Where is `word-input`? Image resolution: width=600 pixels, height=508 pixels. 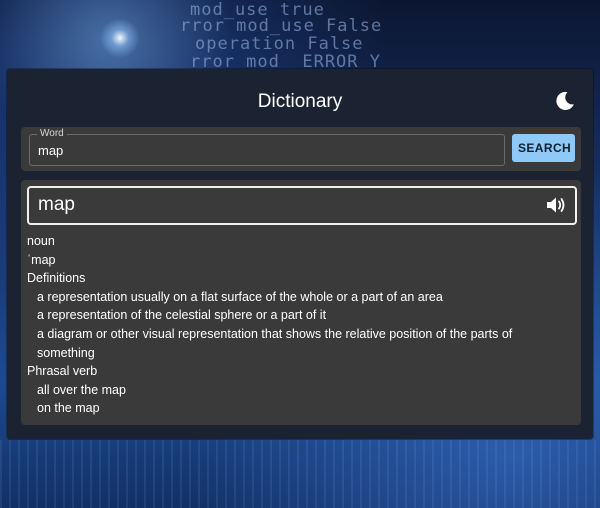
word-input is located at coordinates (263, 150).